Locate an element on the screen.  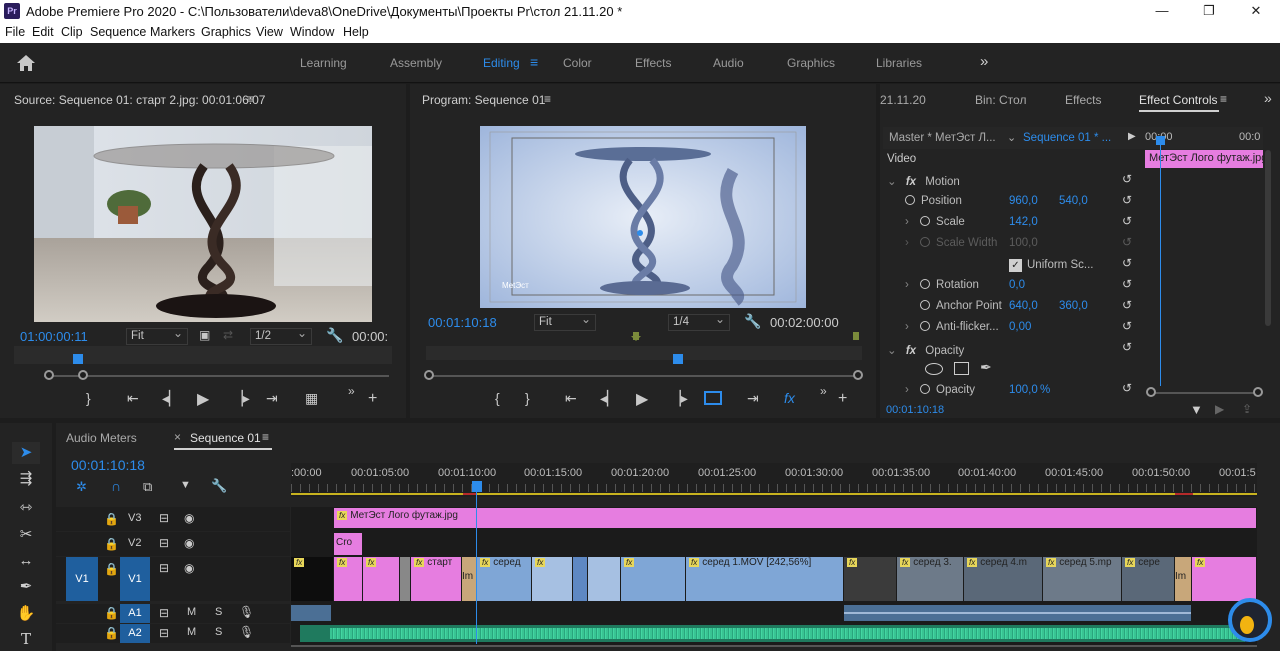
workspace-editing: Editing is located at coordinates (501, 63).